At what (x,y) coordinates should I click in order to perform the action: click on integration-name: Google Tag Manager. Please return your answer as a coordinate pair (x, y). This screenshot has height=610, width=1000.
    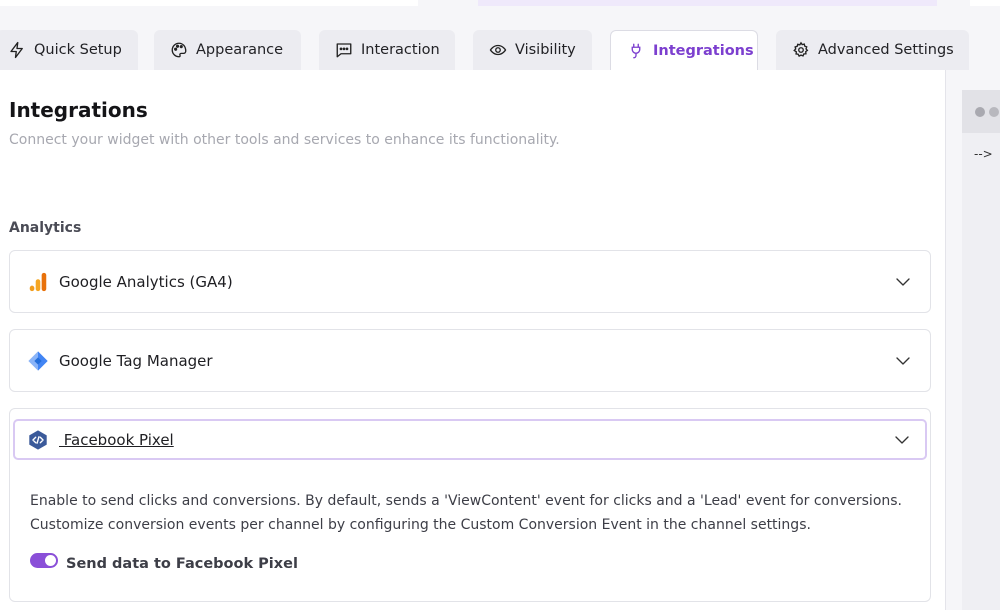
    Looking at the image, I should click on (136, 361).